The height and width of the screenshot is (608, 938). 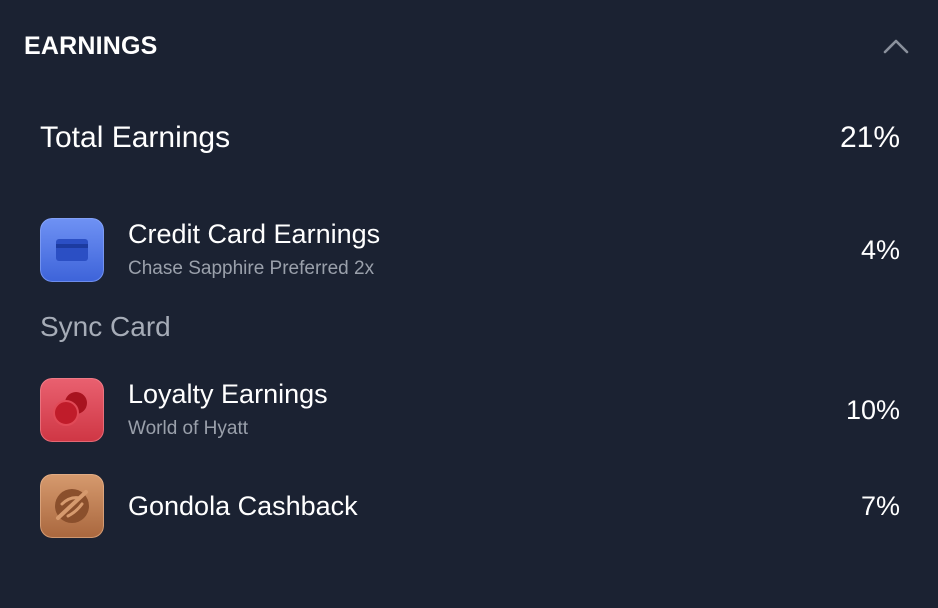 What do you see at coordinates (72, 250) in the screenshot?
I see `credit-card-icon` at bounding box center [72, 250].